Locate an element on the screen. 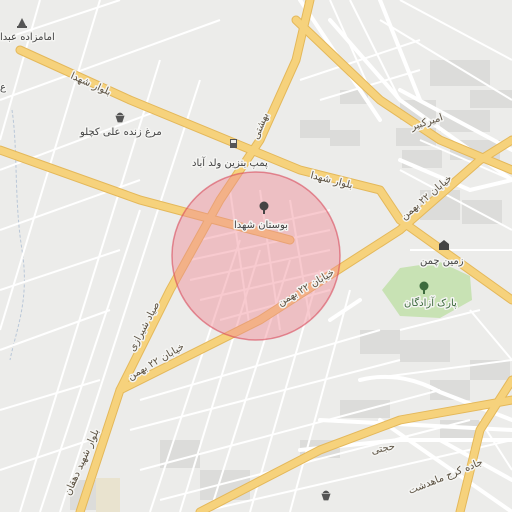 This screenshot has width=512, height=512. svg-text: بوستان شهدا is located at coordinates (261, 225).